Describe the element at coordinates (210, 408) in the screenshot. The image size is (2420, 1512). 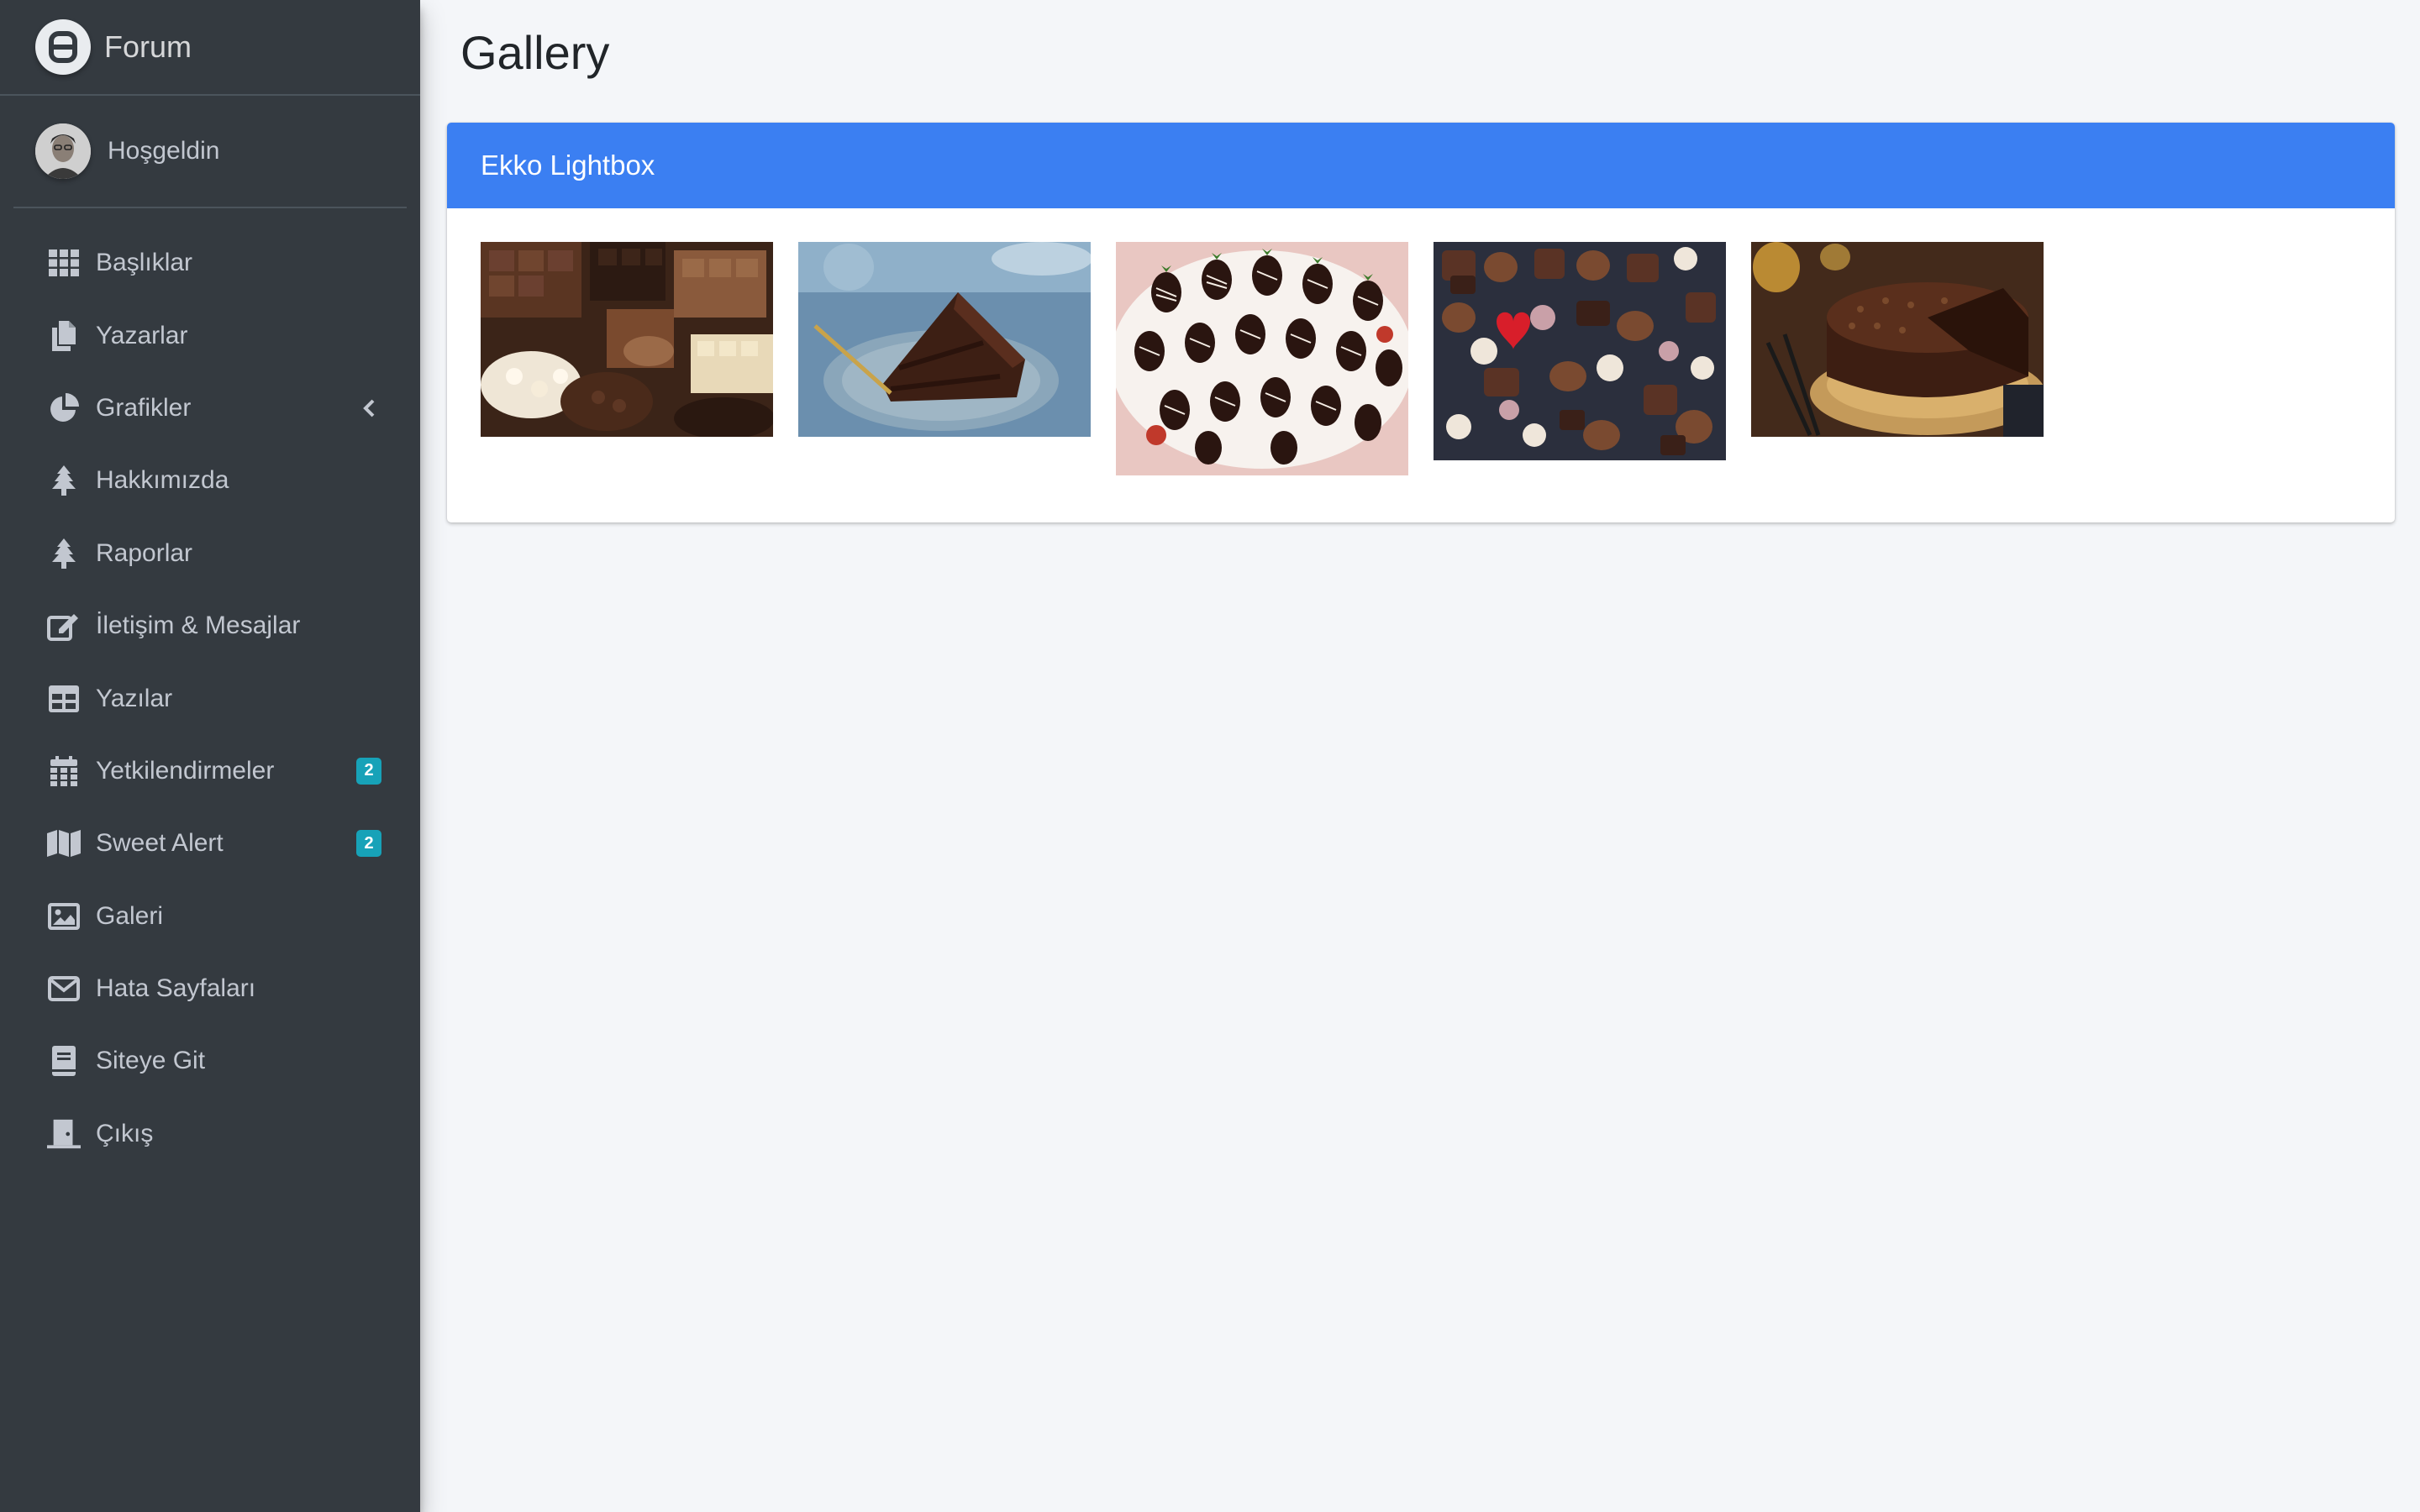
I see `sidebar-item-grafikler: Grafikler` at that location.